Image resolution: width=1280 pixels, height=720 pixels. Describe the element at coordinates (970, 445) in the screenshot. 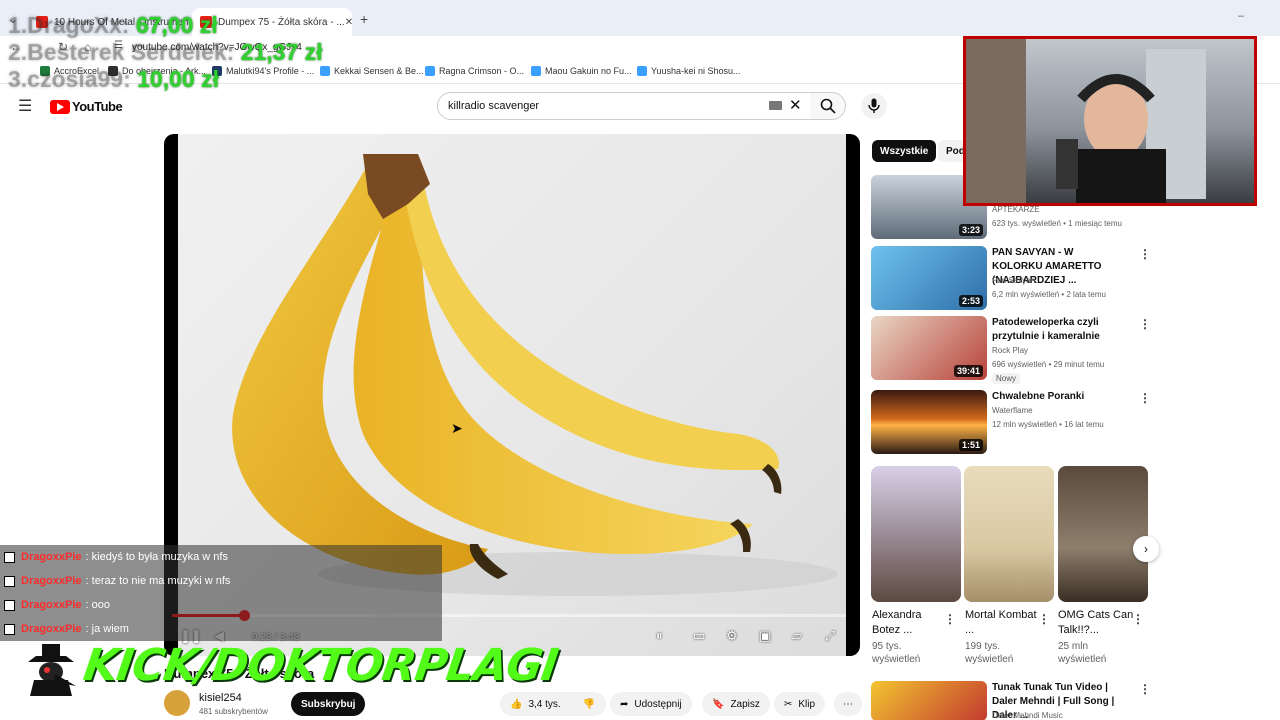

I see `duration-badge: 1:51` at that location.